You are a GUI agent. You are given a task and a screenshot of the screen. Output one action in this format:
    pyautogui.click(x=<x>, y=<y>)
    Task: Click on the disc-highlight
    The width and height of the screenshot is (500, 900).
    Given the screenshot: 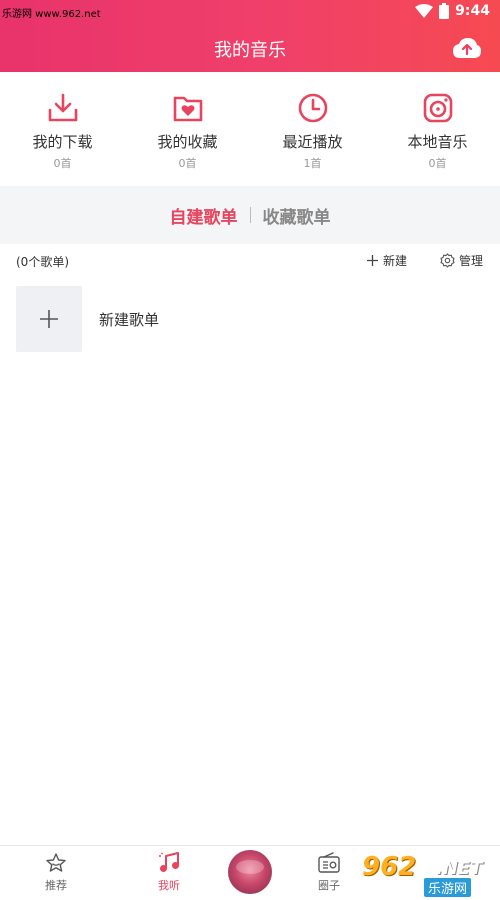 What is the action you would take?
    pyautogui.click(x=250, y=867)
    